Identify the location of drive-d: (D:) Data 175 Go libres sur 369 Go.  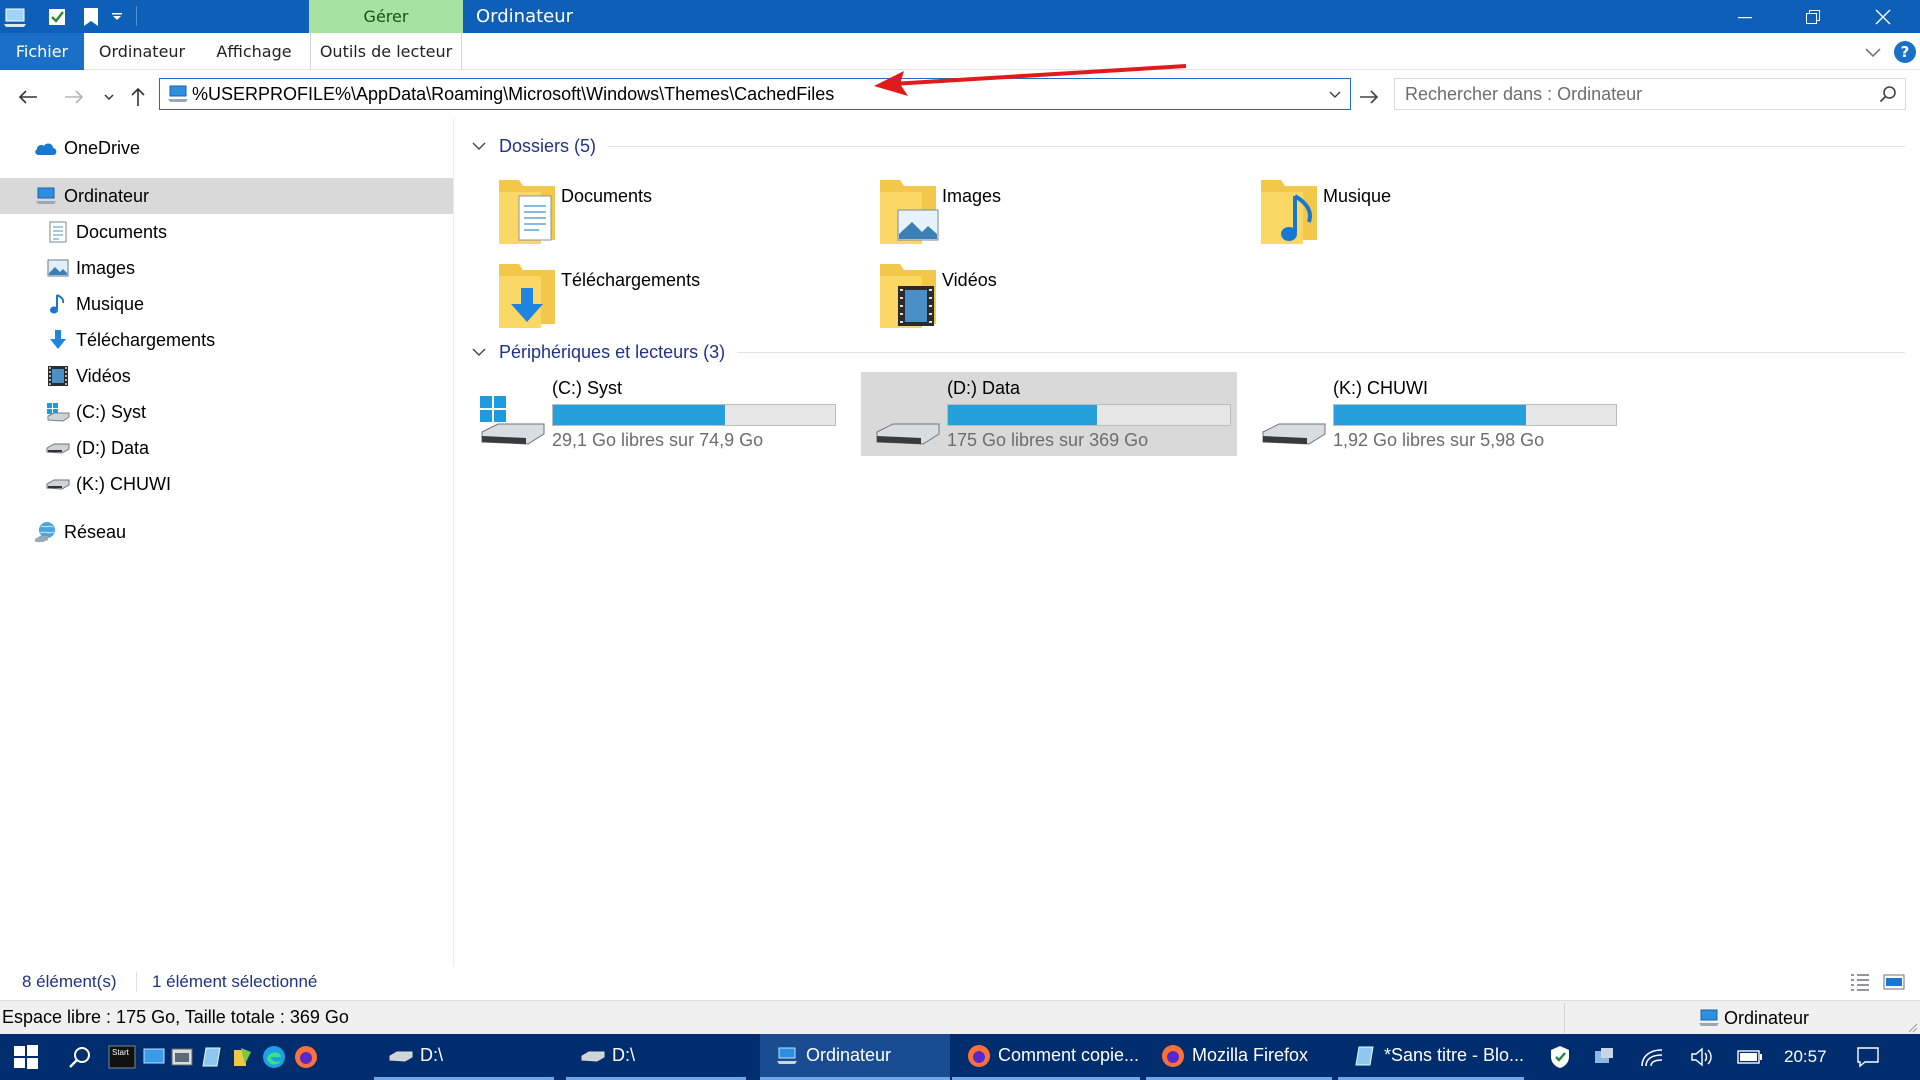
(1049, 414).